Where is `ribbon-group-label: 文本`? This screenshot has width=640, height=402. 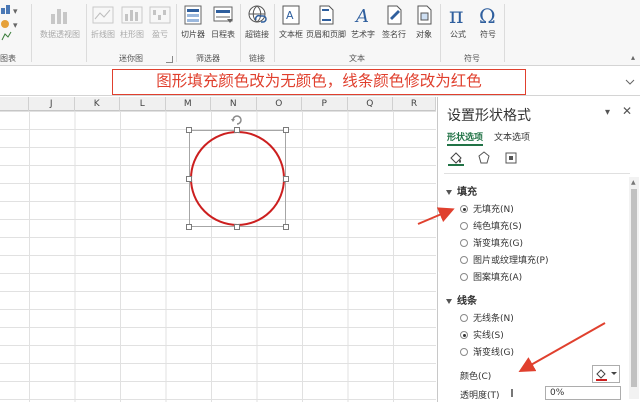 ribbon-group-label: 文本 is located at coordinates (357, 58).